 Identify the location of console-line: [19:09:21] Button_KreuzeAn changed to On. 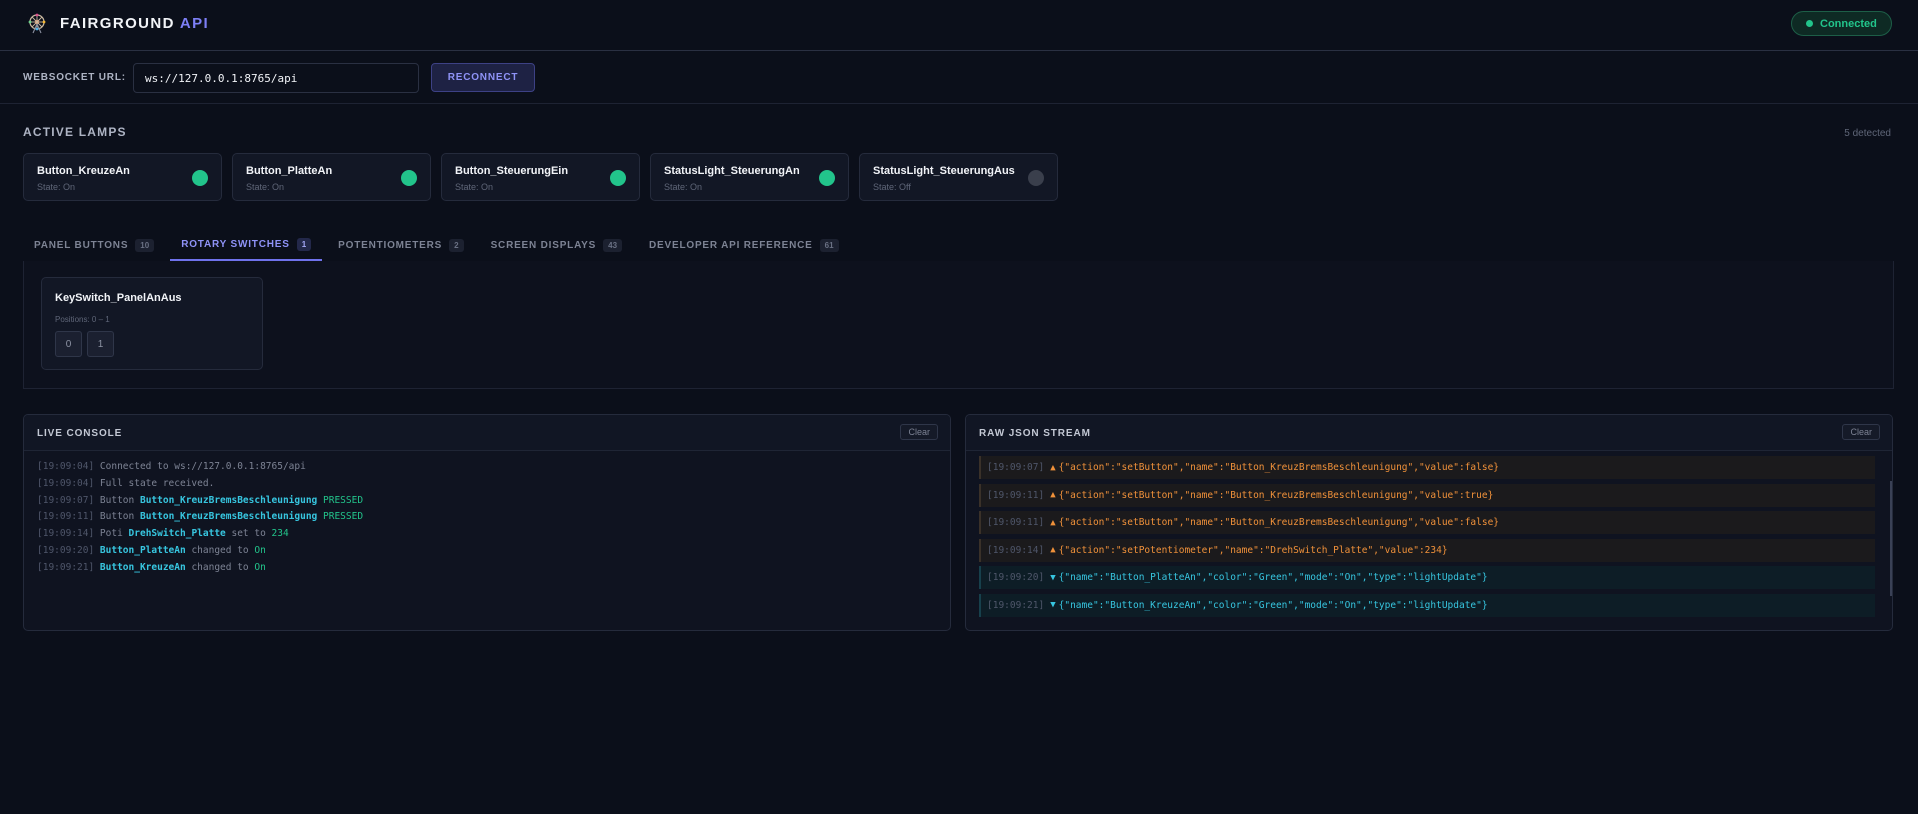
(487, 568).